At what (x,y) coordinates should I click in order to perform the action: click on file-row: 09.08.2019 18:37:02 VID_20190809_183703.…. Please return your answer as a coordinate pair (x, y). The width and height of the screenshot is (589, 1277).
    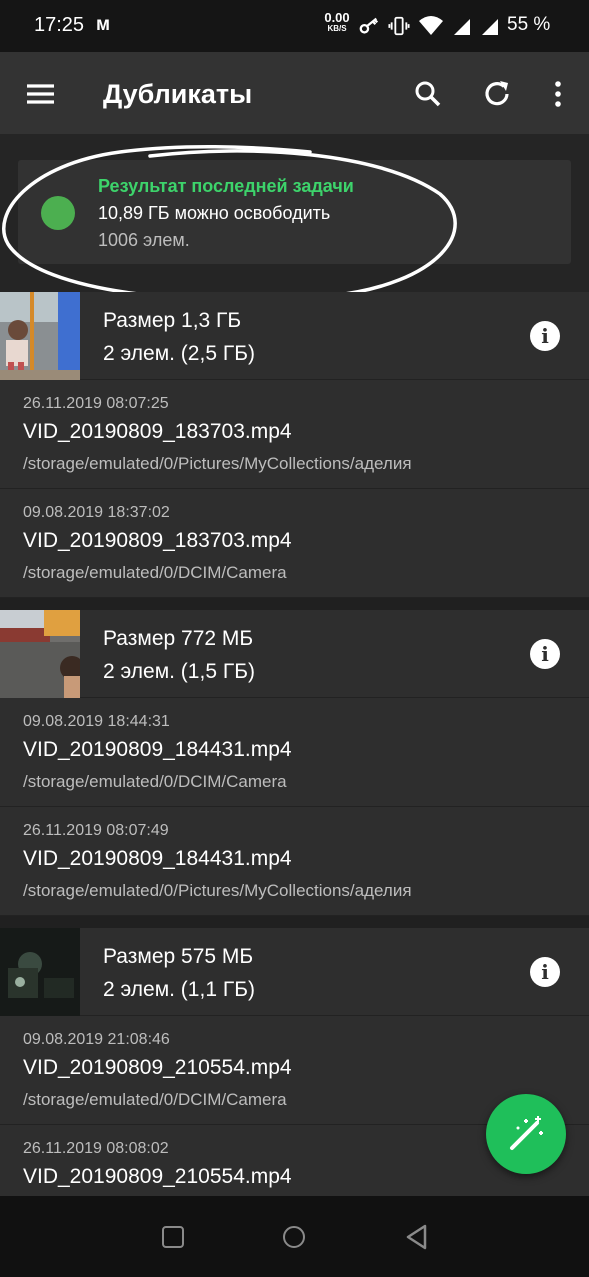
    Looking at the image, I should click on (294, 543).